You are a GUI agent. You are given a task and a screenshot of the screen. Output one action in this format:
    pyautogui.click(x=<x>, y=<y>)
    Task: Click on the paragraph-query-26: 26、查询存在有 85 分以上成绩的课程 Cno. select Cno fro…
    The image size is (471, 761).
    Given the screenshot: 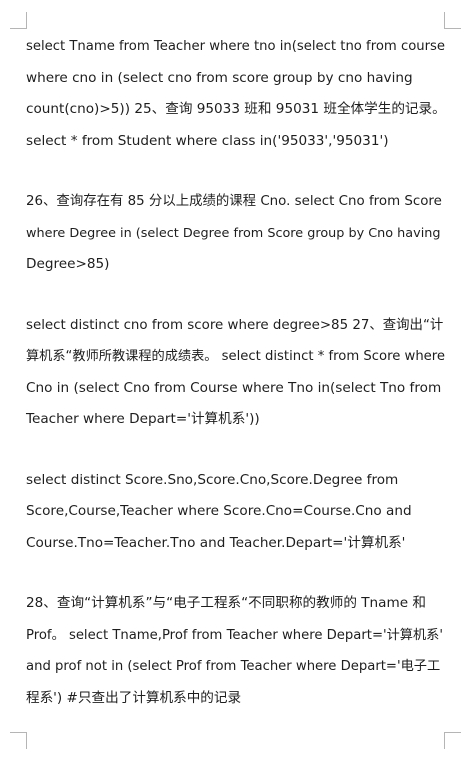 What is the action you would take?
    pyautogui.click(x=236, y=233)
    